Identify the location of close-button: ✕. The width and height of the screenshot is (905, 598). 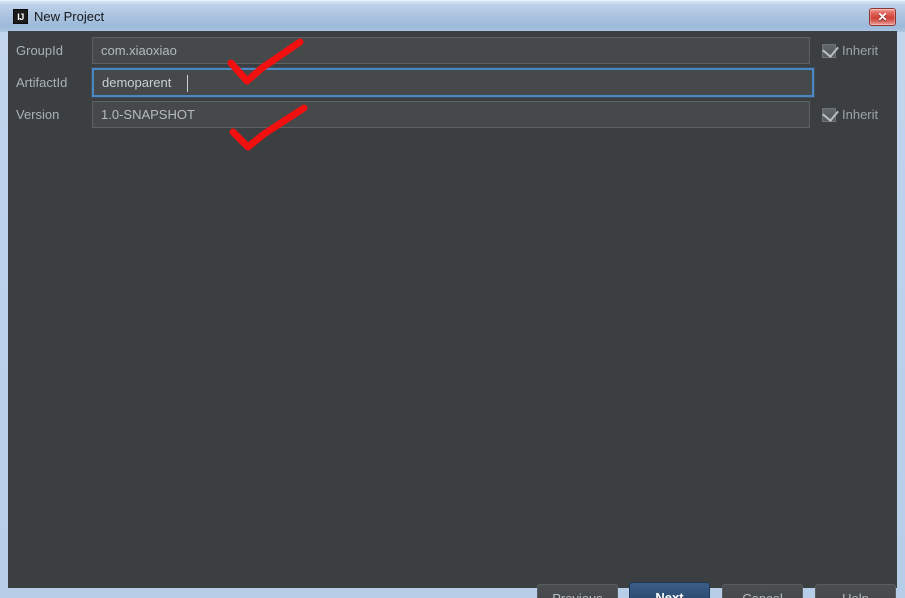
(882, 17).